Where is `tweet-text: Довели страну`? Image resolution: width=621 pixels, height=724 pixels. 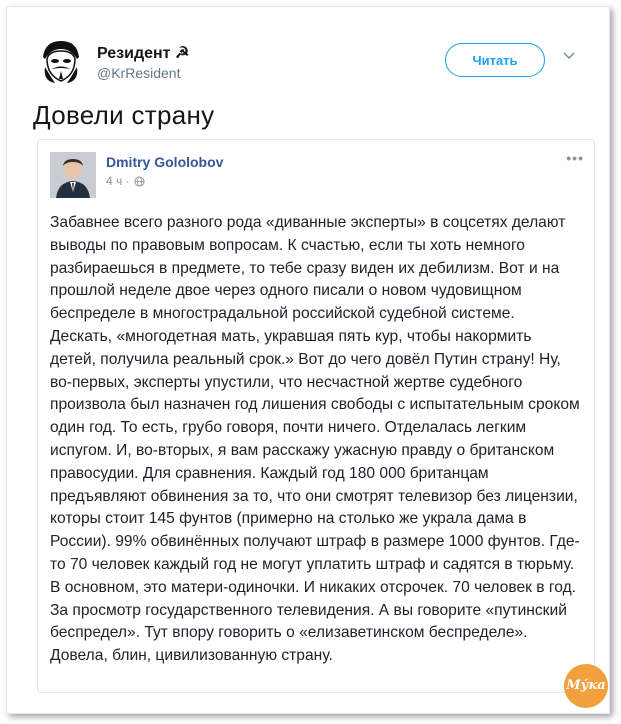
tweet-text: Довели страну is located at coordinates (124, 115).